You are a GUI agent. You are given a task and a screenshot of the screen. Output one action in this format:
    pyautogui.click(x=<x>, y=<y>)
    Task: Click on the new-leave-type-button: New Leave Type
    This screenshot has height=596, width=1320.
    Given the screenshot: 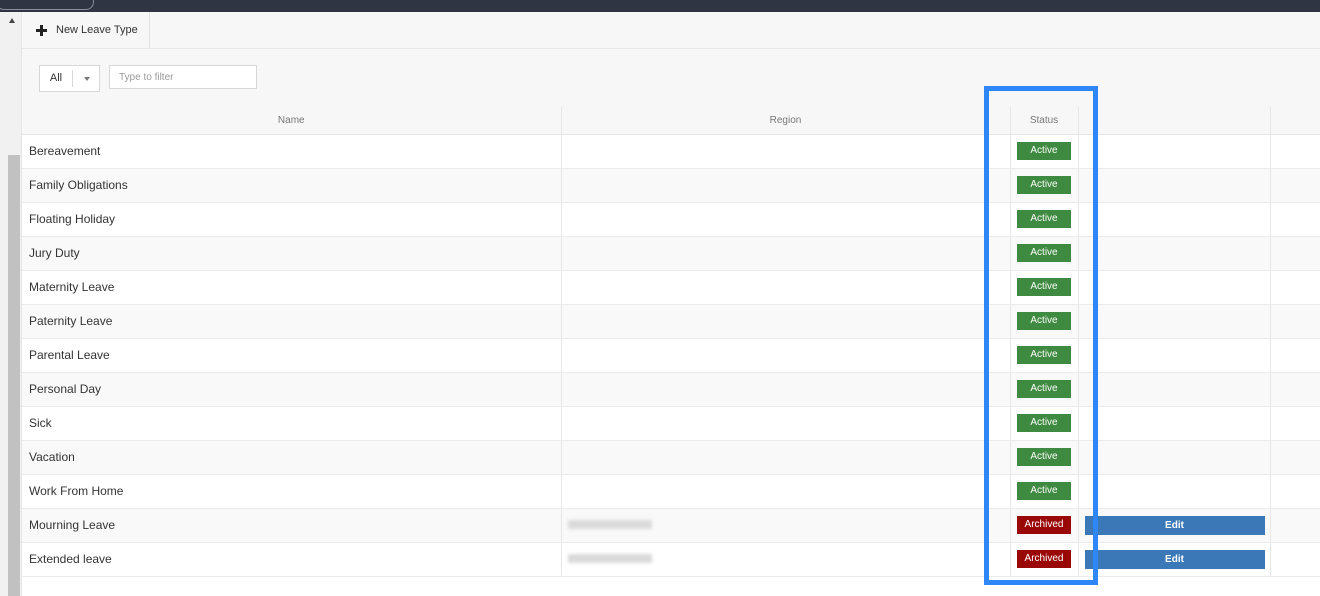 What is the action you would take?
    pyautogui.click(x=86, y=30)
    